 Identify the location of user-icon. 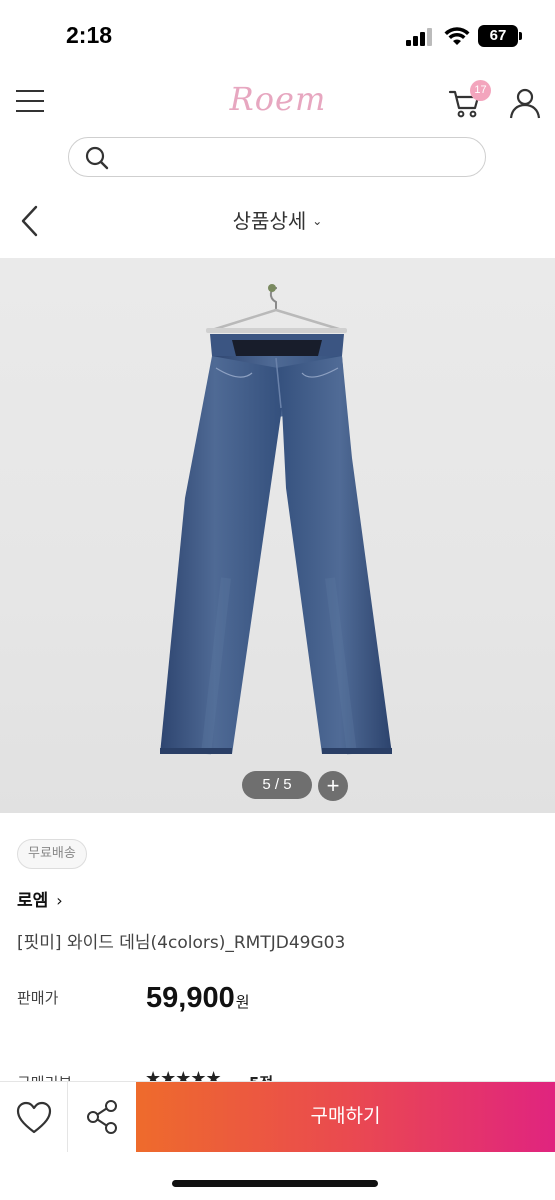
(525, 103).